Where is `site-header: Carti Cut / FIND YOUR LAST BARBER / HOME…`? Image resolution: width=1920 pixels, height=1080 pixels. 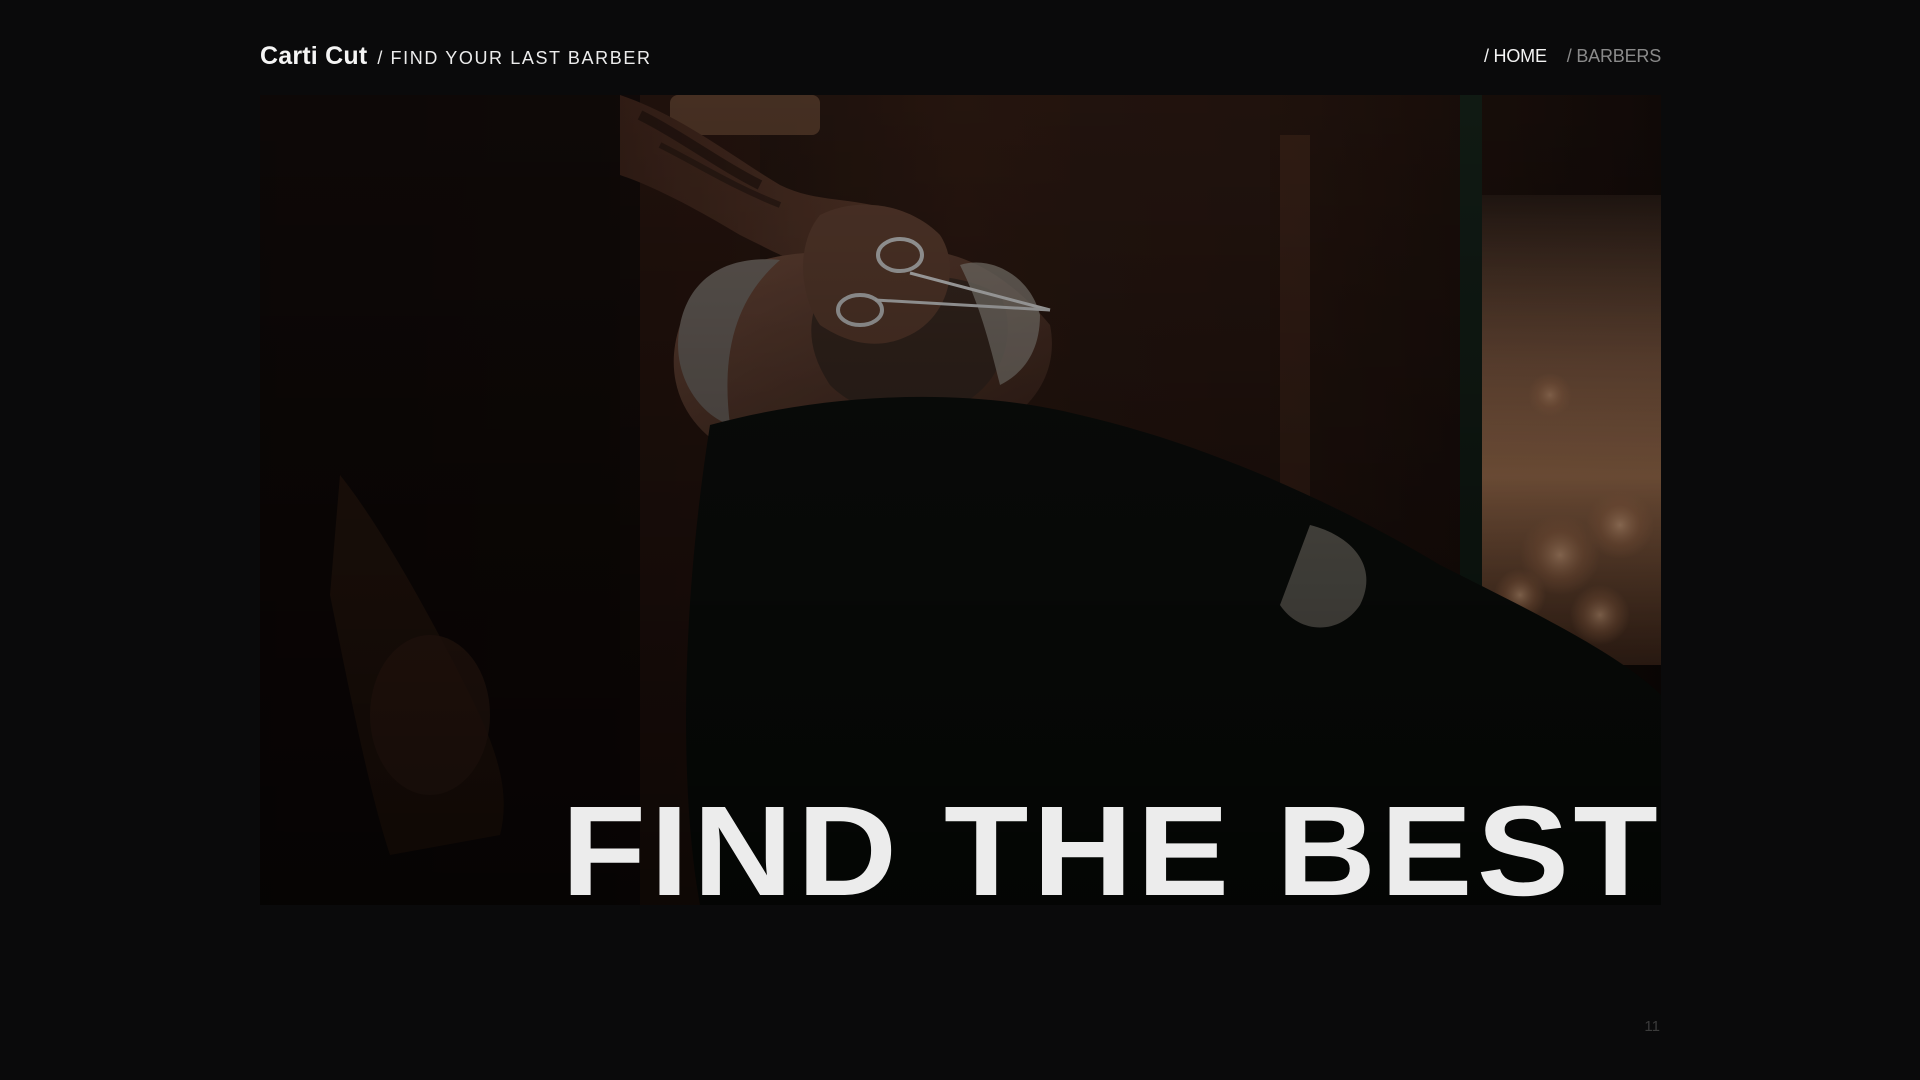
site-header: Carti Cut / FIND YOUR LAST BARBER / HOME… is located at coordinates (960, 60).